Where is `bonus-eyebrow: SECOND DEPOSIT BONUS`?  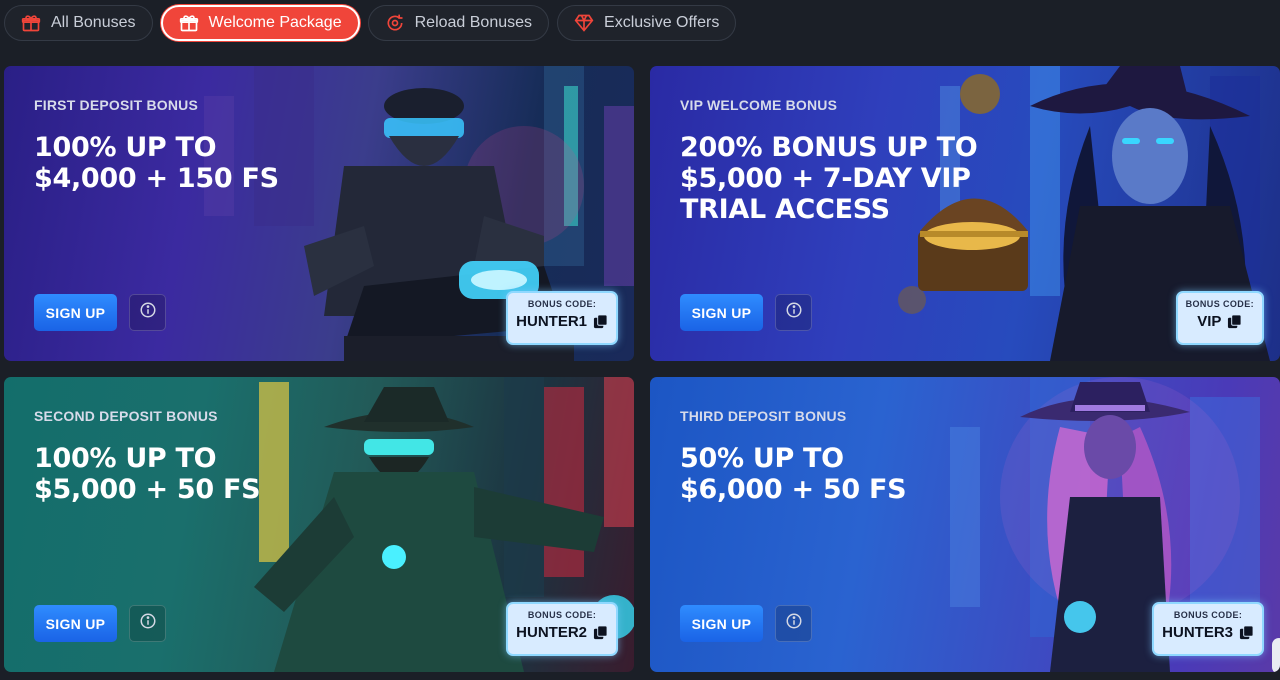 bonus-eyebrow: SECOND DEPOSIT BONUS is located at coordinates (126, 416).